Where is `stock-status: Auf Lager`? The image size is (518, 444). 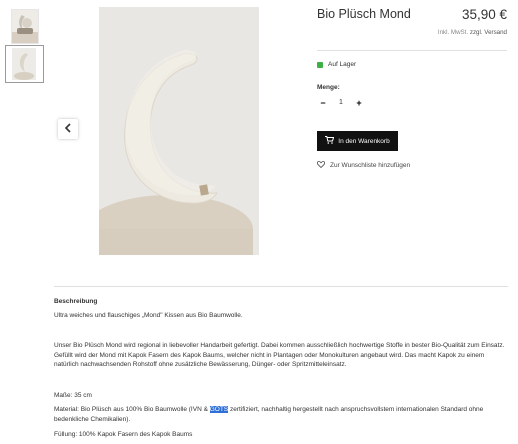
stock-status: Auf Lager is located at coordinates (336, 64).